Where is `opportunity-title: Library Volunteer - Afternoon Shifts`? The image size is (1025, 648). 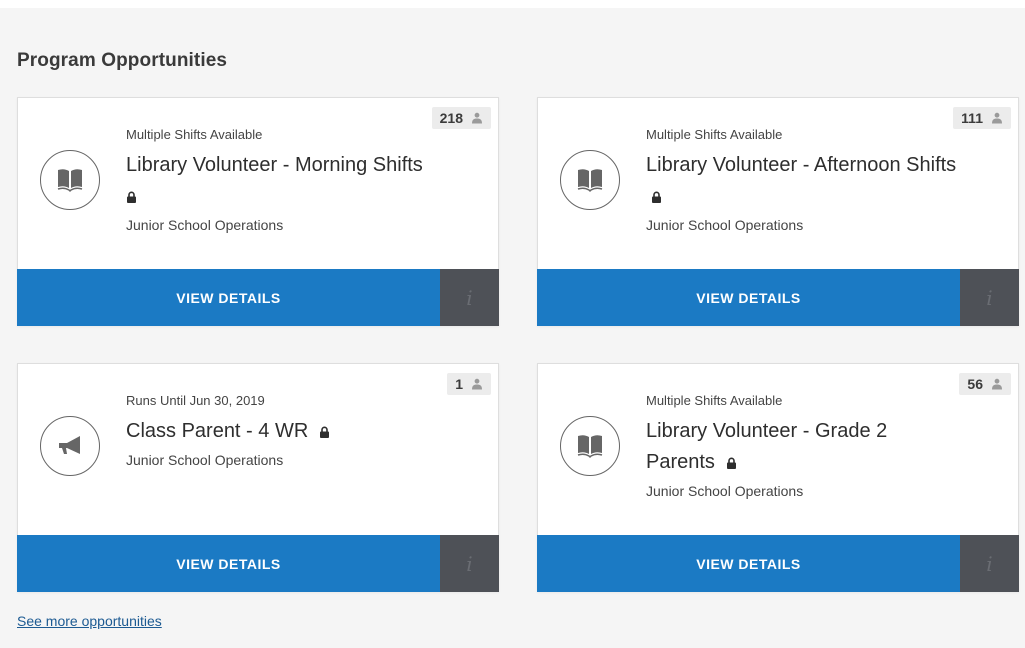
opportunity-title: Library Volunteer - Afternoon Shifts is located at coordinates (806, 181).